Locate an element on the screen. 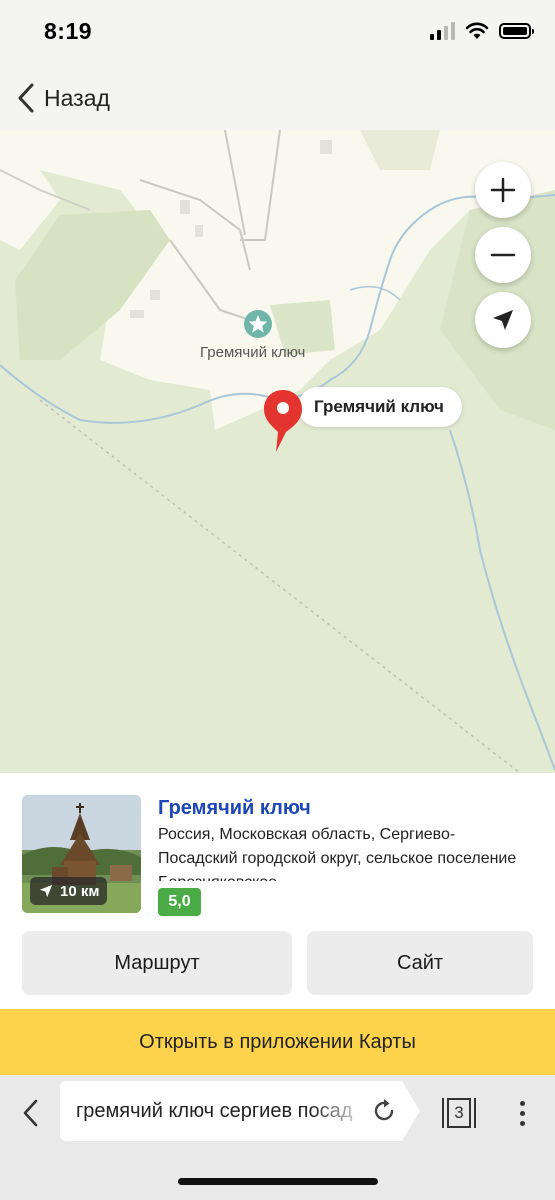 Image resolution: width=555 pixels, height=1200 pixels. back-label: Назад is located at coordinates (77, 97).